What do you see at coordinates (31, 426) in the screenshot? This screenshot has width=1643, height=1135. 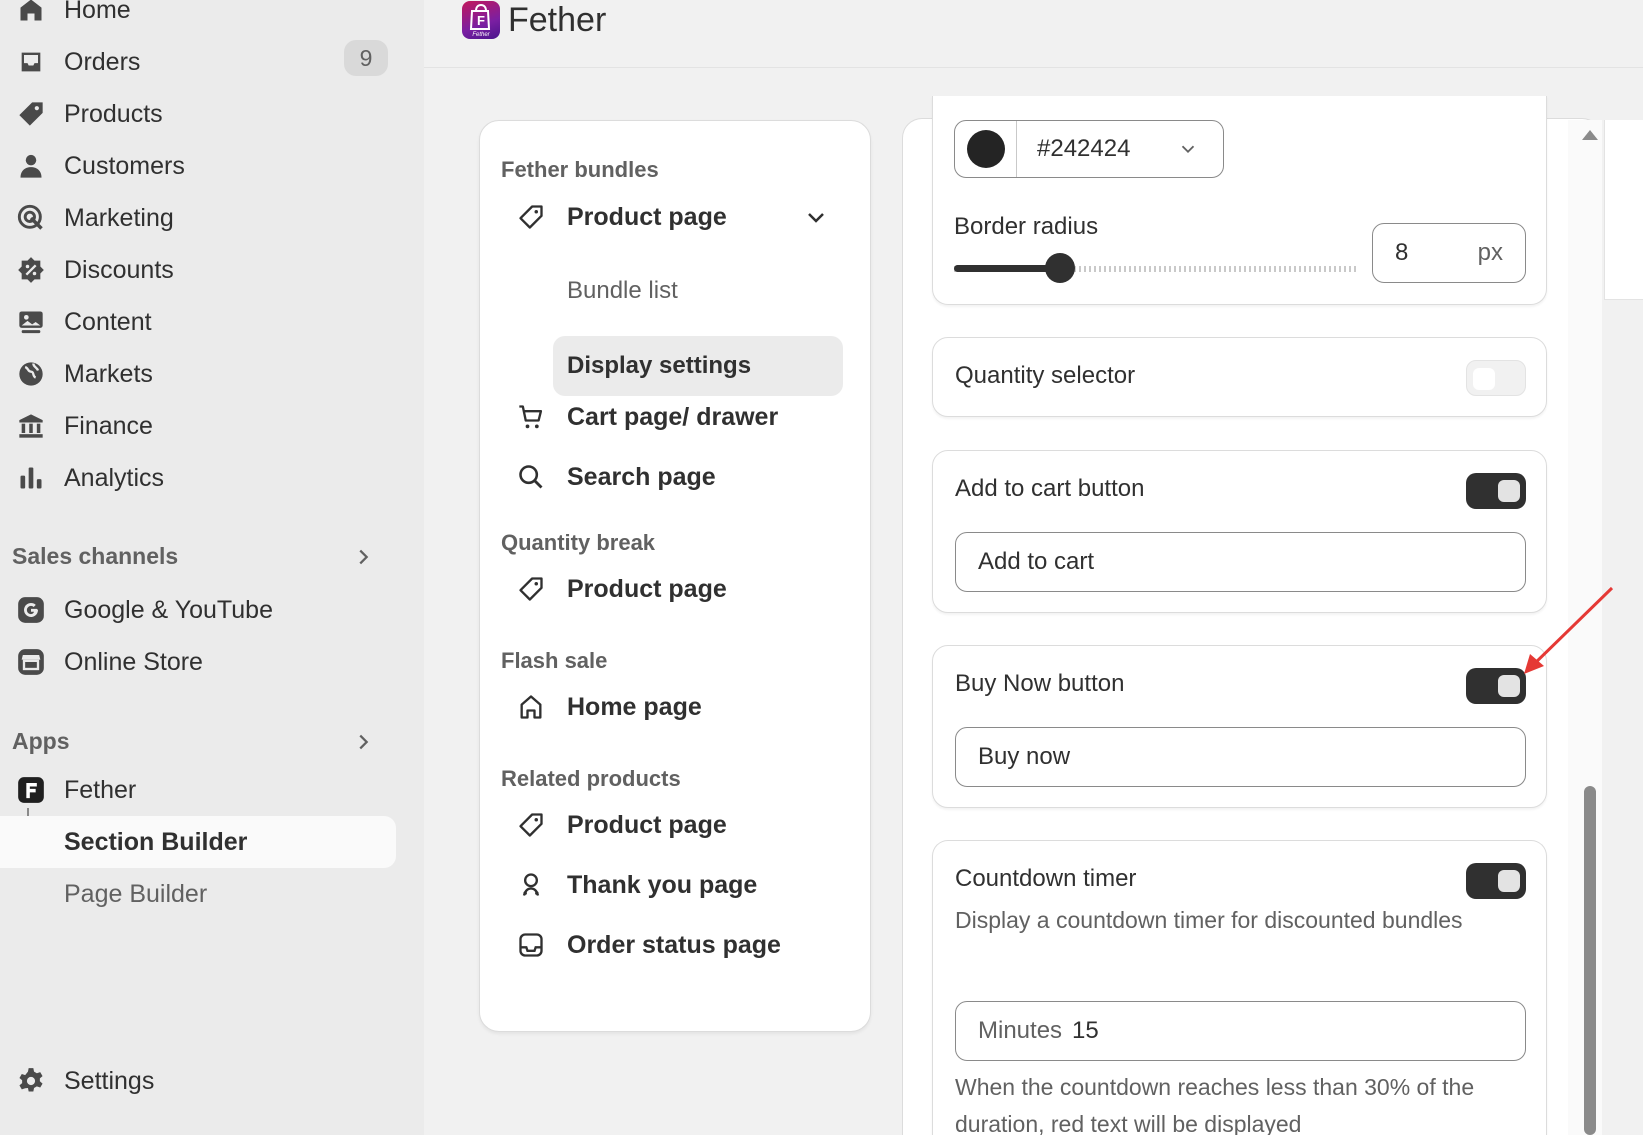 I see `bank-icon` at bounding box center [31, 426].